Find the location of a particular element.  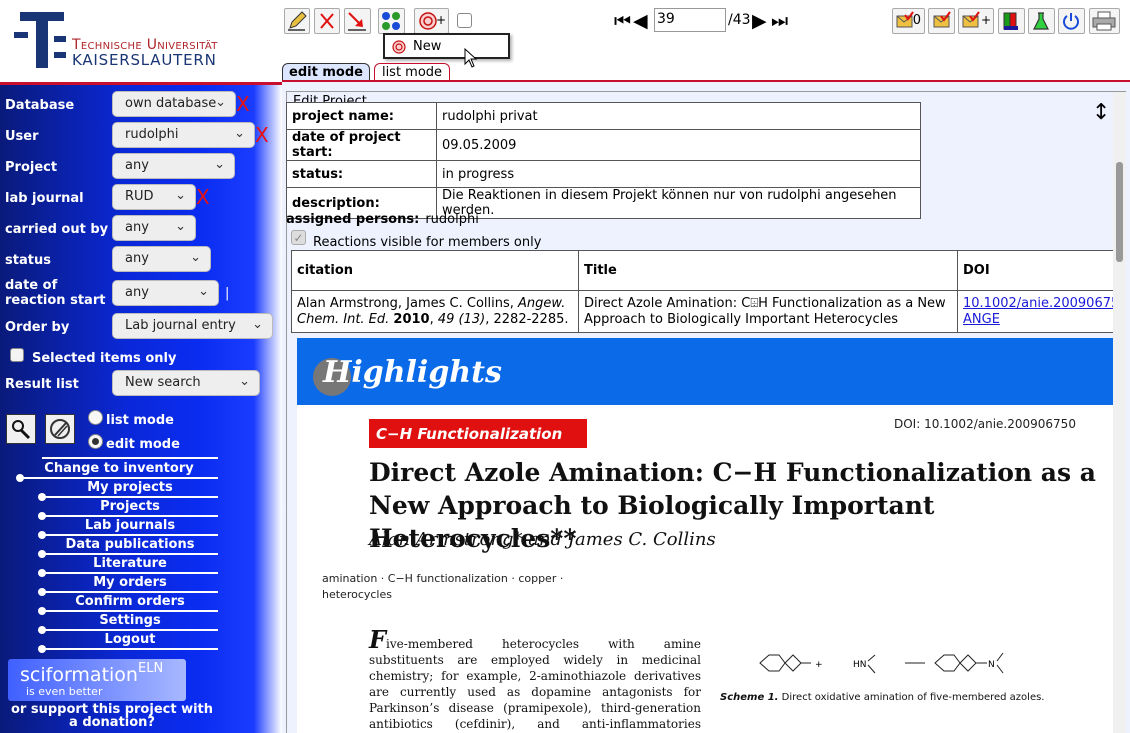

new-mail-button: + is located at coordinates (976, 21).